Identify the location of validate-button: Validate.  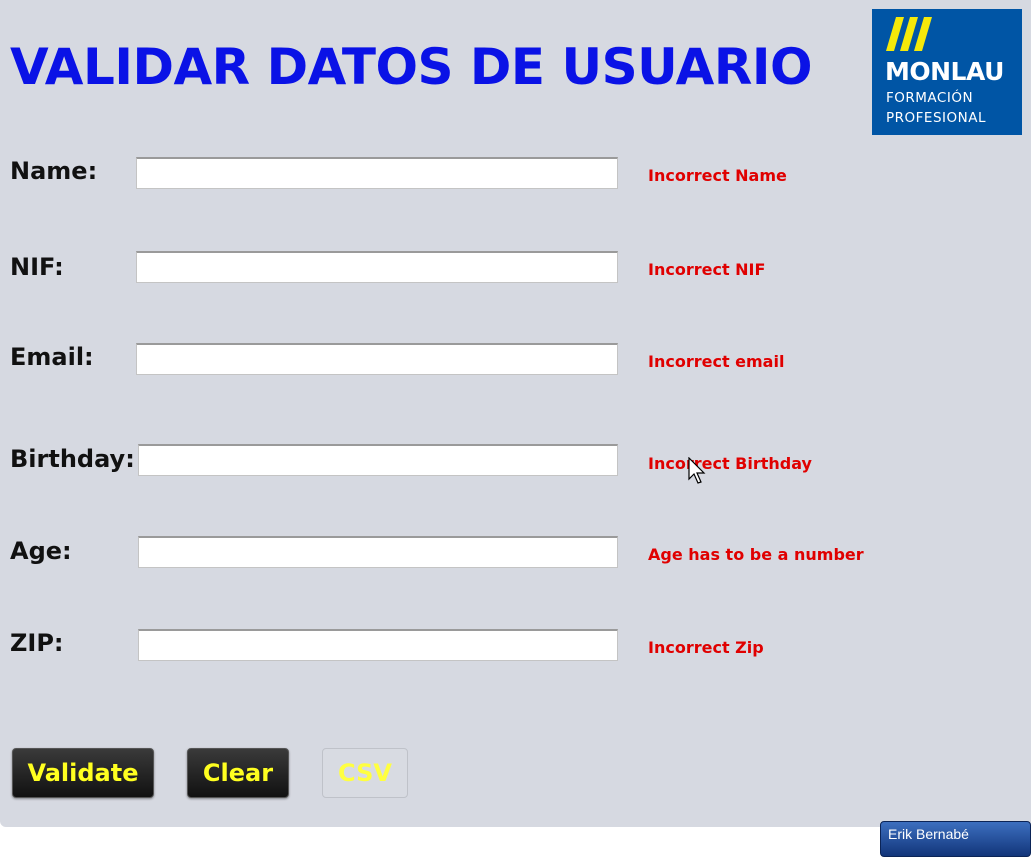
(83, 773).